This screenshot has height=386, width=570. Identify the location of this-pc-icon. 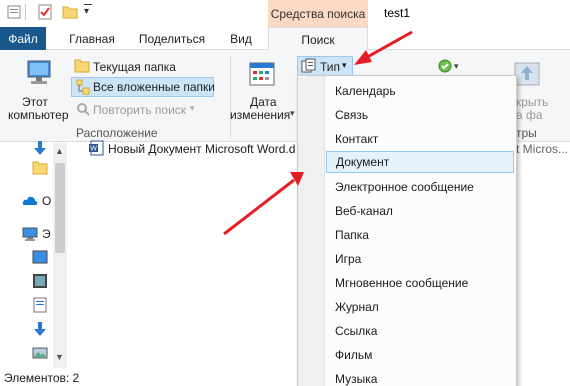
(30, 234).